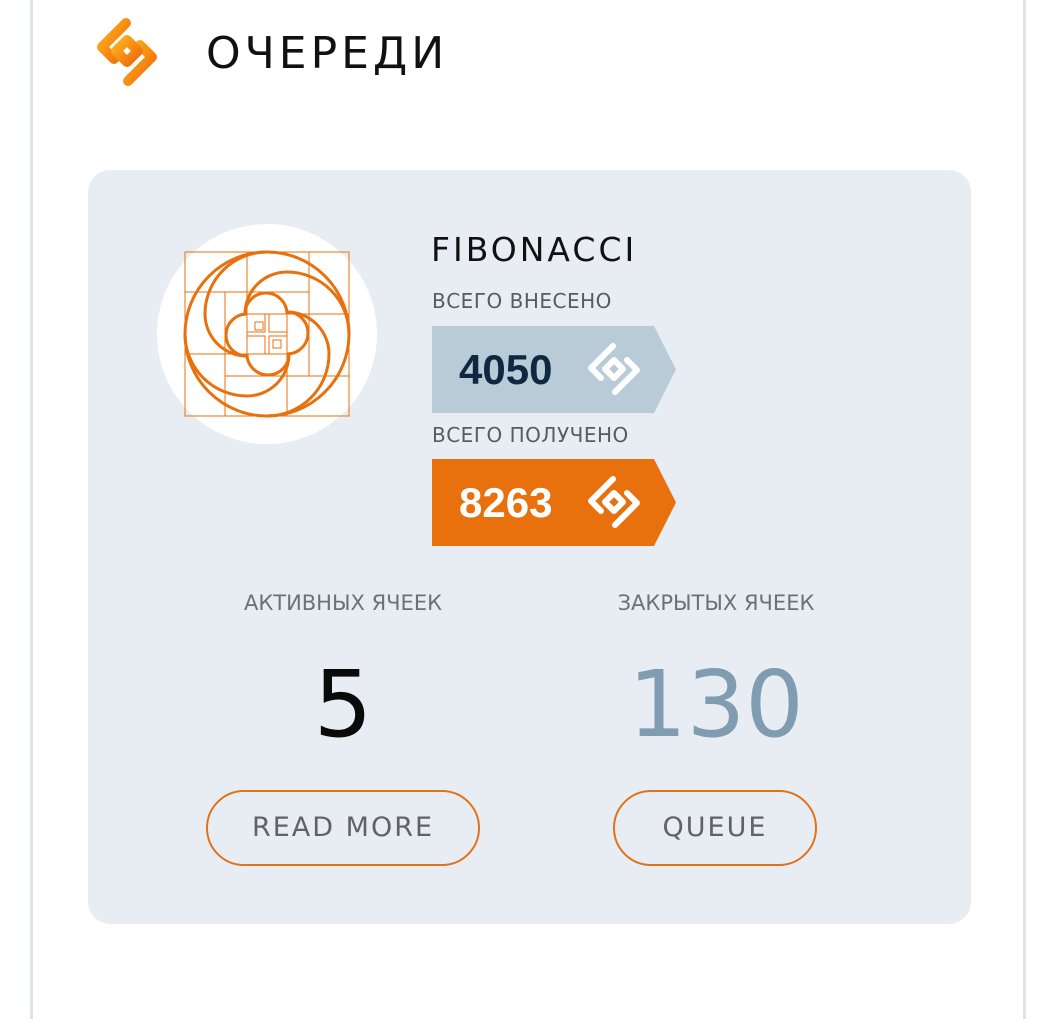 The width and height of the screenshot is (1058, 1019). Describe the element at coordinates (715, 828) in the screenshot. I see `queue-button: QUEUE` at that location.